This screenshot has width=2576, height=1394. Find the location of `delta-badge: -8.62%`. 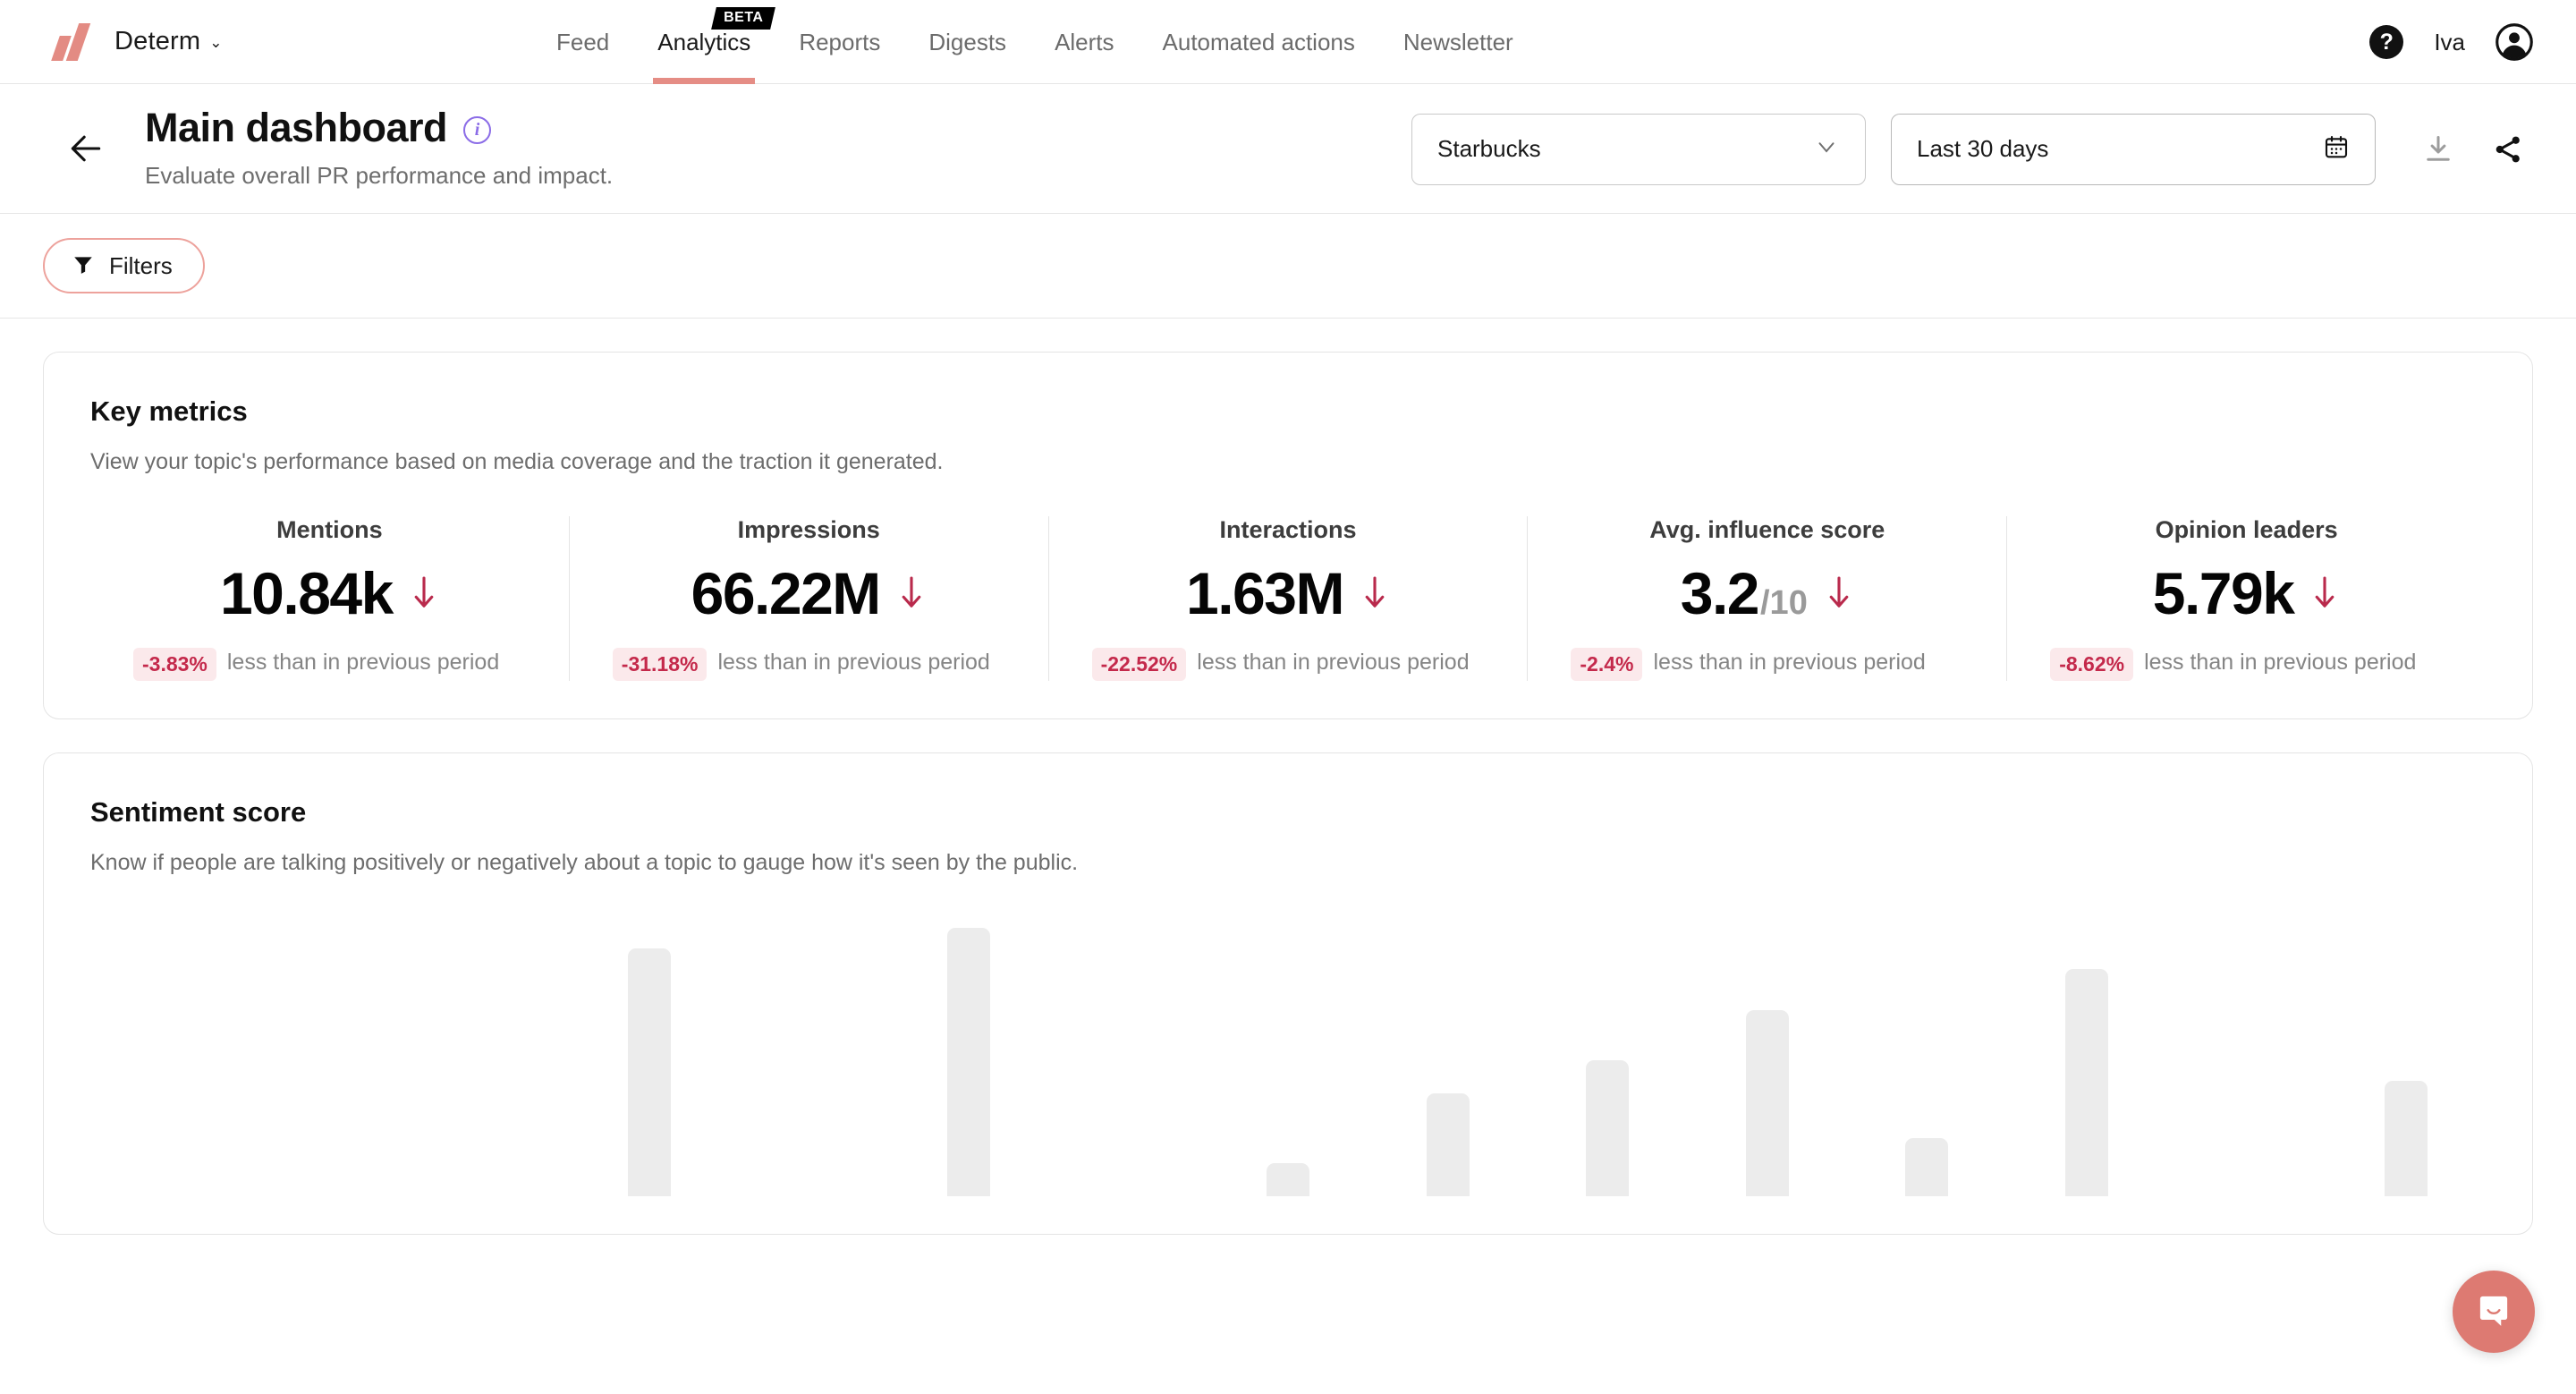

delta-badge: -8.62% is located at coordinates (2092, 665).